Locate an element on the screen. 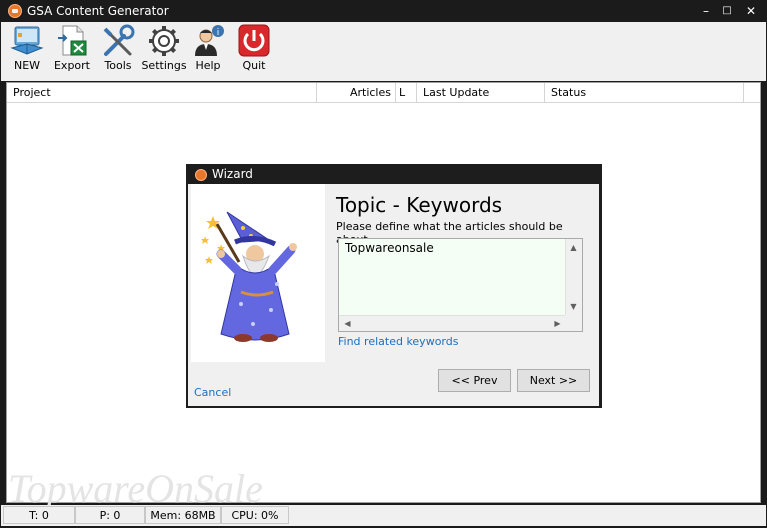  quit-button: Quit is located at coordinates (254, 51).